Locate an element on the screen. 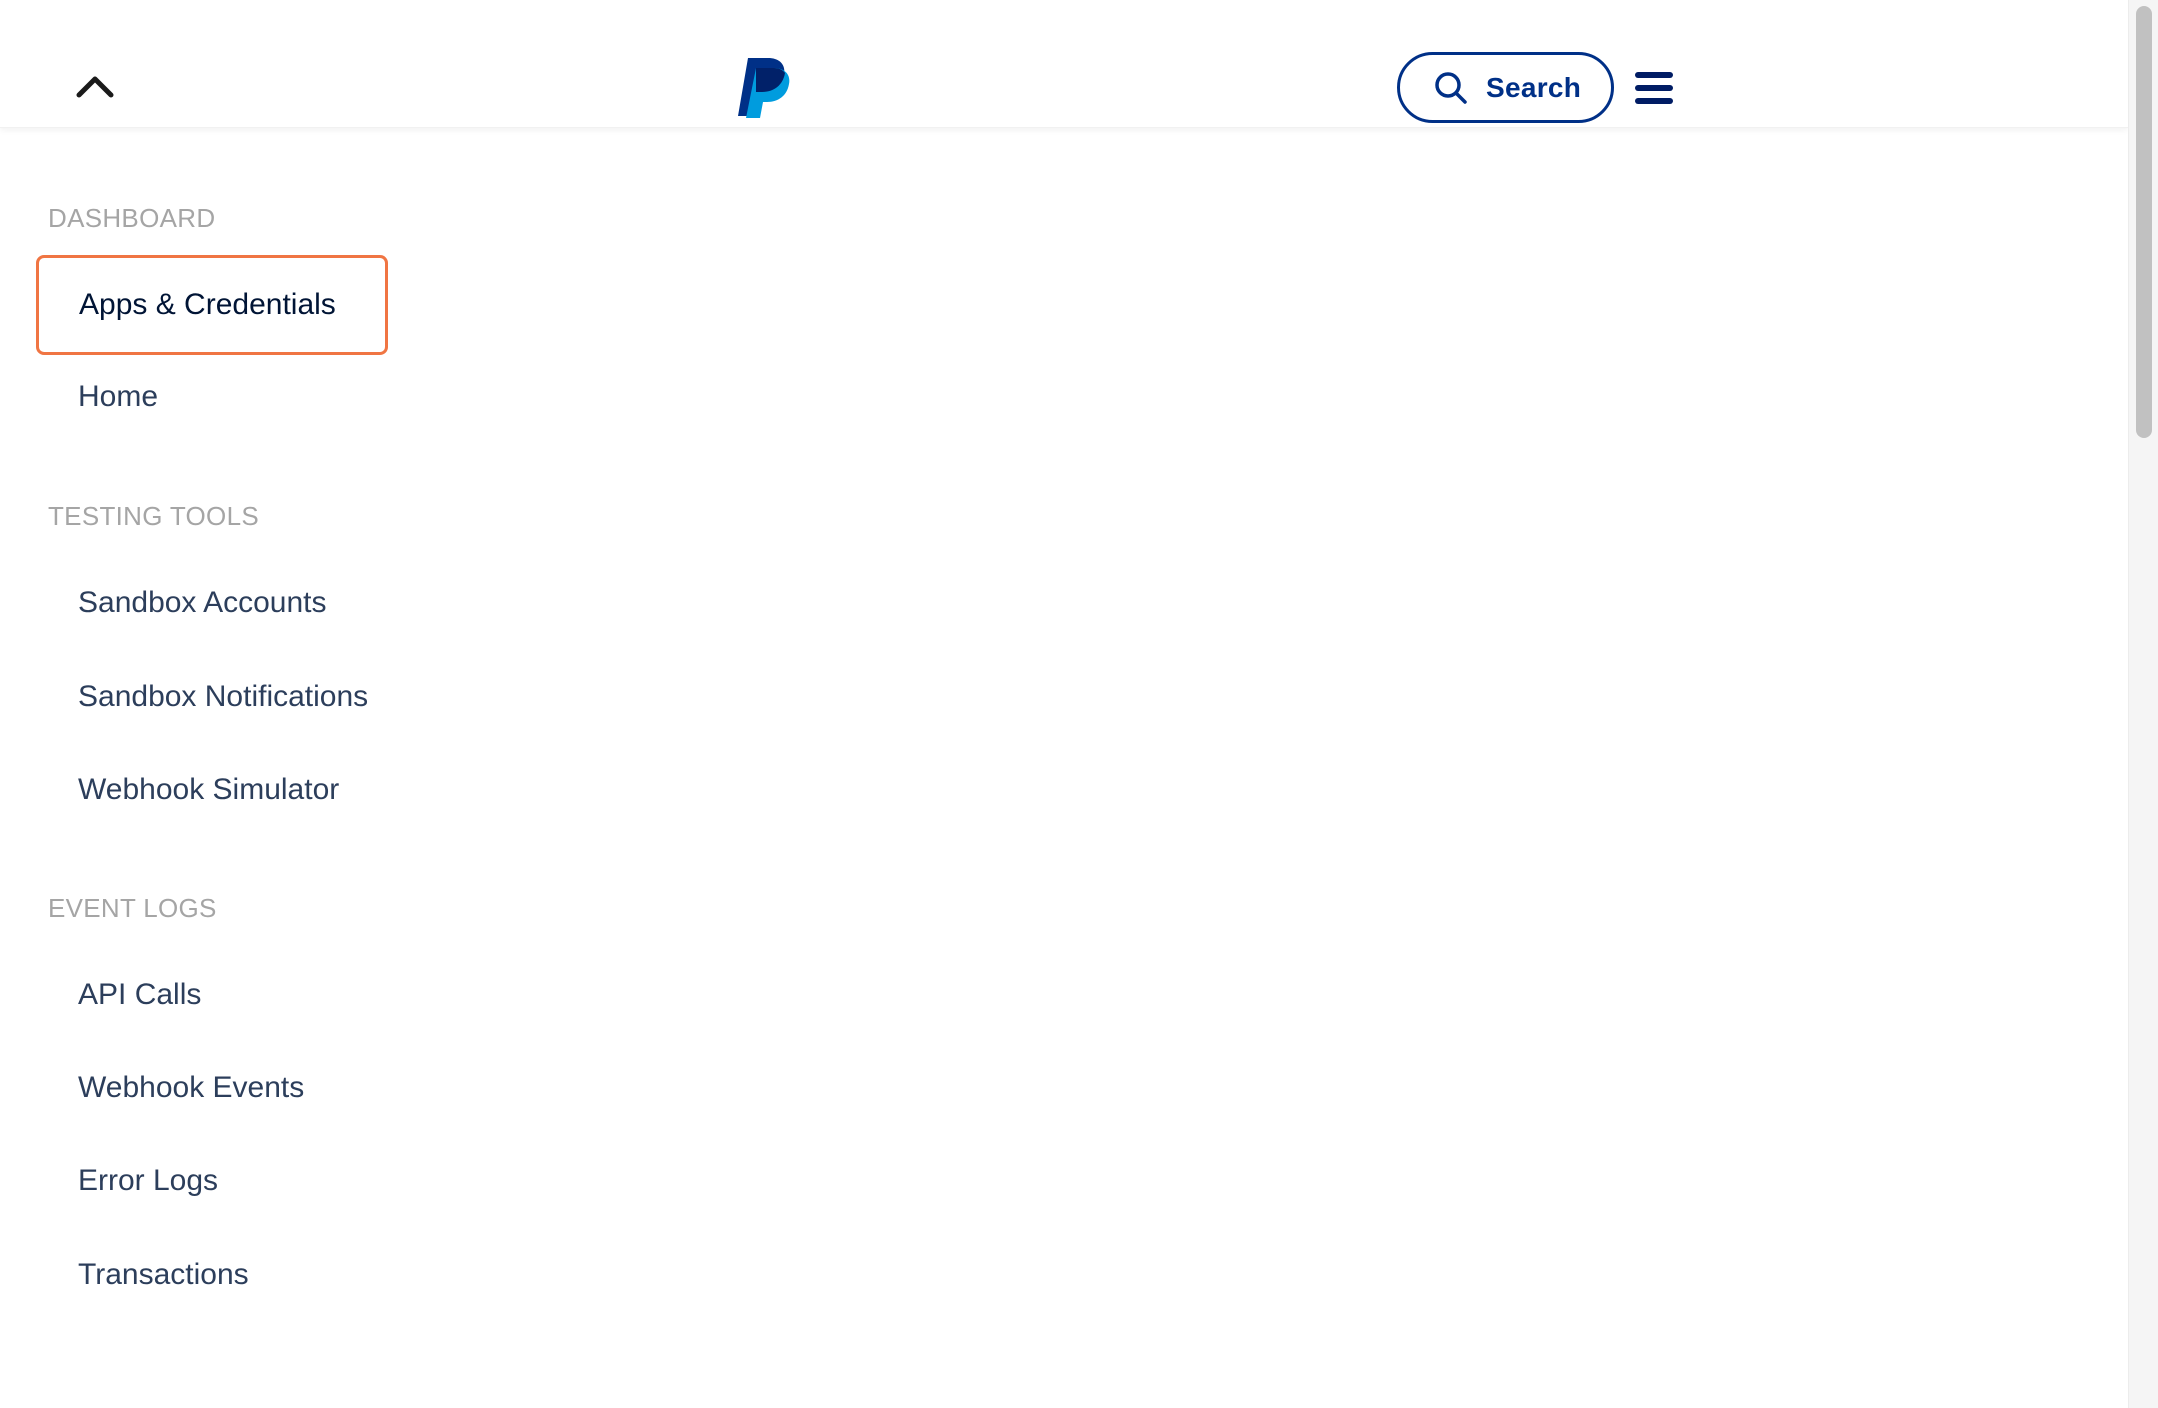 The height and width of the screenshot is (1408, 2158). collapse-button is located at coordinates (95, 86).